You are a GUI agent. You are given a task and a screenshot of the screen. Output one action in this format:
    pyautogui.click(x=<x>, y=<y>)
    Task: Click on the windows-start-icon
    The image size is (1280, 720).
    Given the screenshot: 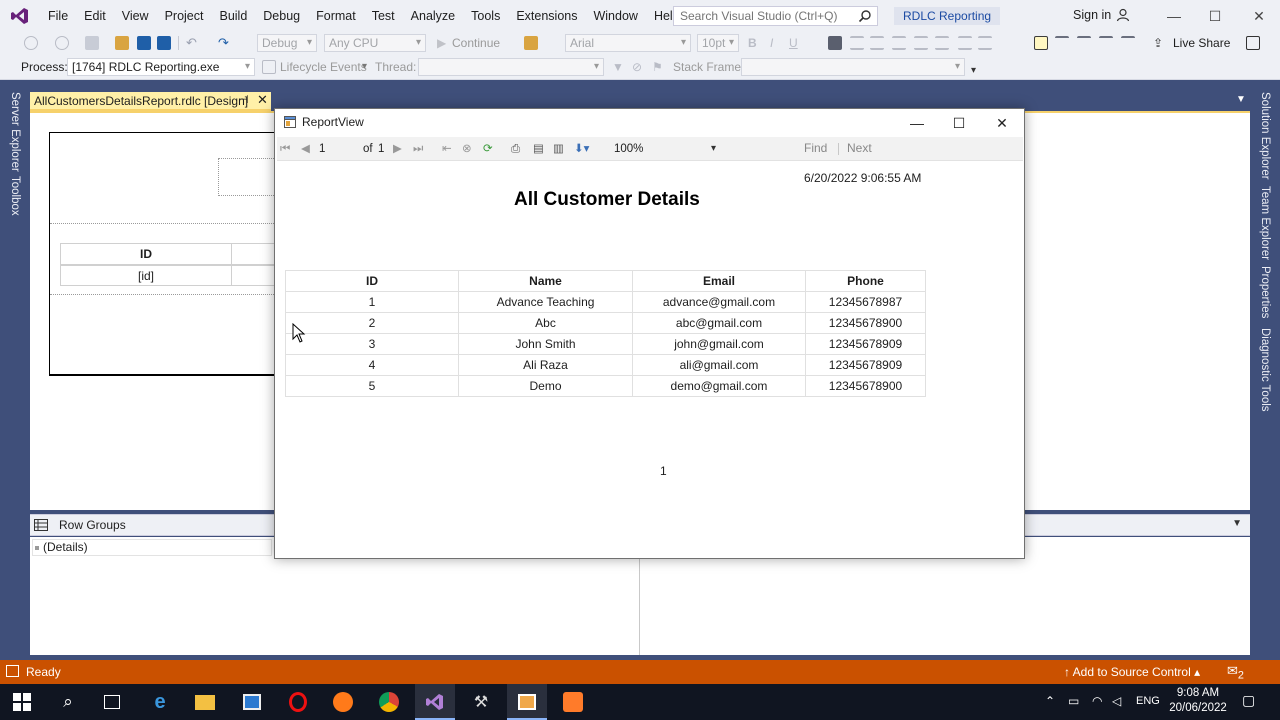 What is the action you would take?
    pyautogui.click(x=22, y=702)
    